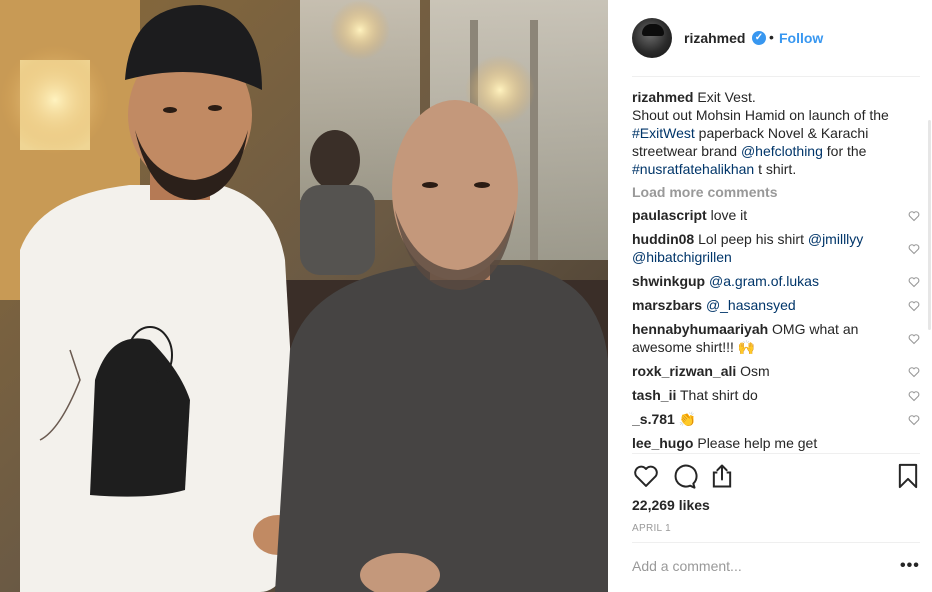  What do you see at coordinates (759, 38) in the screenshot?
I see `verified-badge-icon: ✓` at bounding box center [759, 38].